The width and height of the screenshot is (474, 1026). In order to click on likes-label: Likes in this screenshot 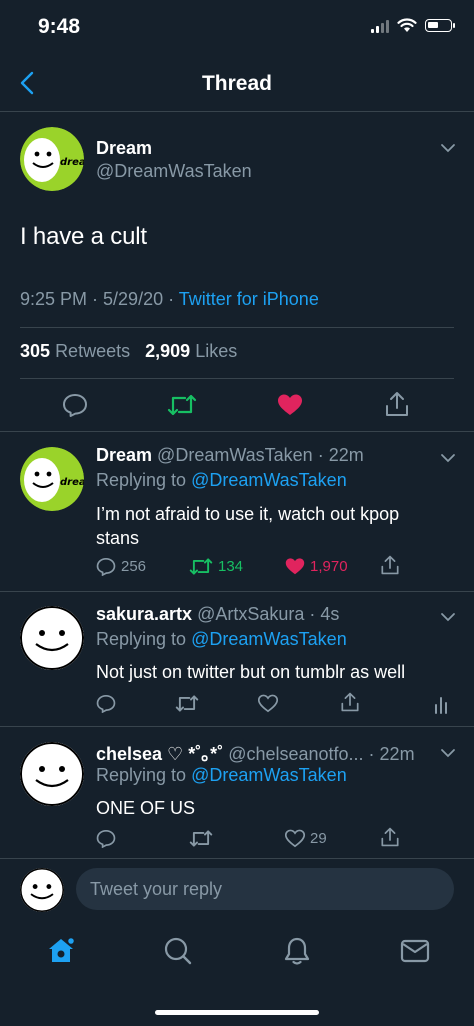, I will do `click(216, 351)`.